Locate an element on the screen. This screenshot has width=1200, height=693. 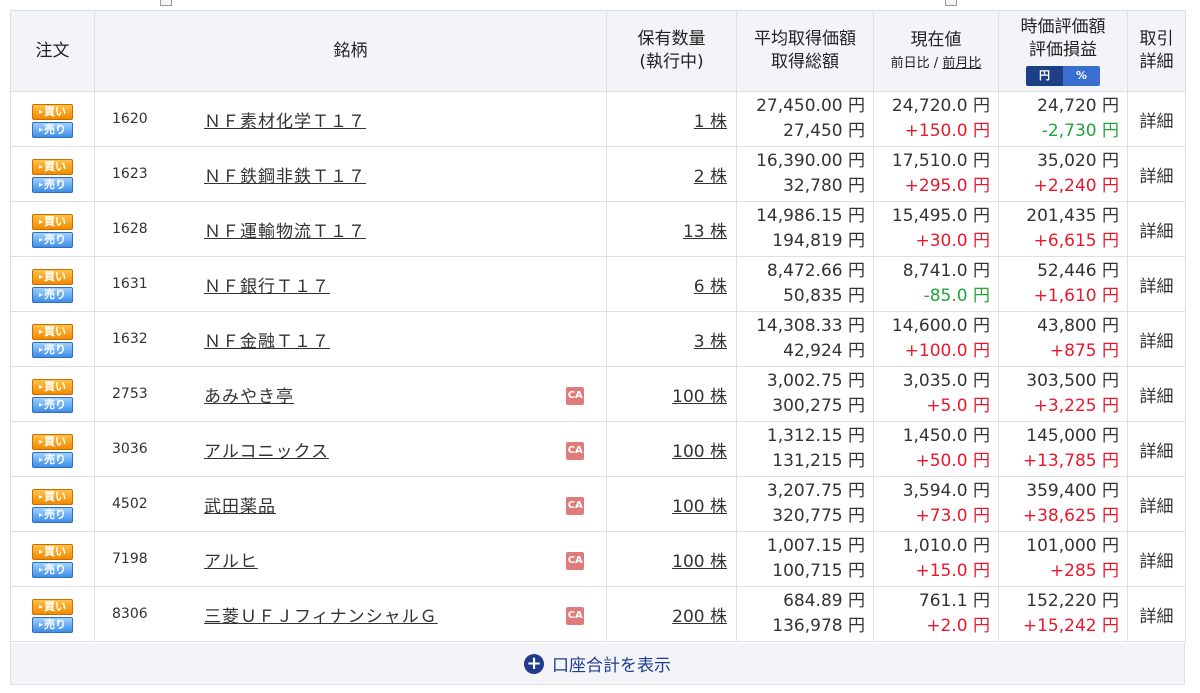
avg-cost: 1,312.15 円 is located at coordinates (815, 436).